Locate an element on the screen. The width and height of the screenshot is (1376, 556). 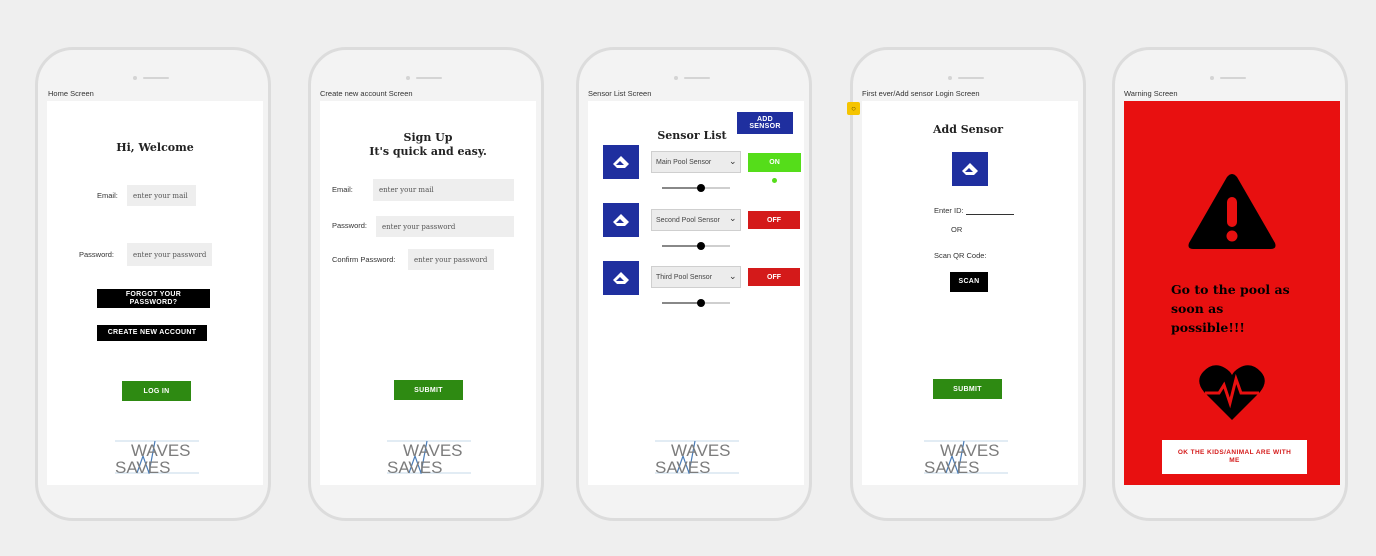
warning-message: Go to the pool as soon as possible!!! is located at coordinates (1230, 308).